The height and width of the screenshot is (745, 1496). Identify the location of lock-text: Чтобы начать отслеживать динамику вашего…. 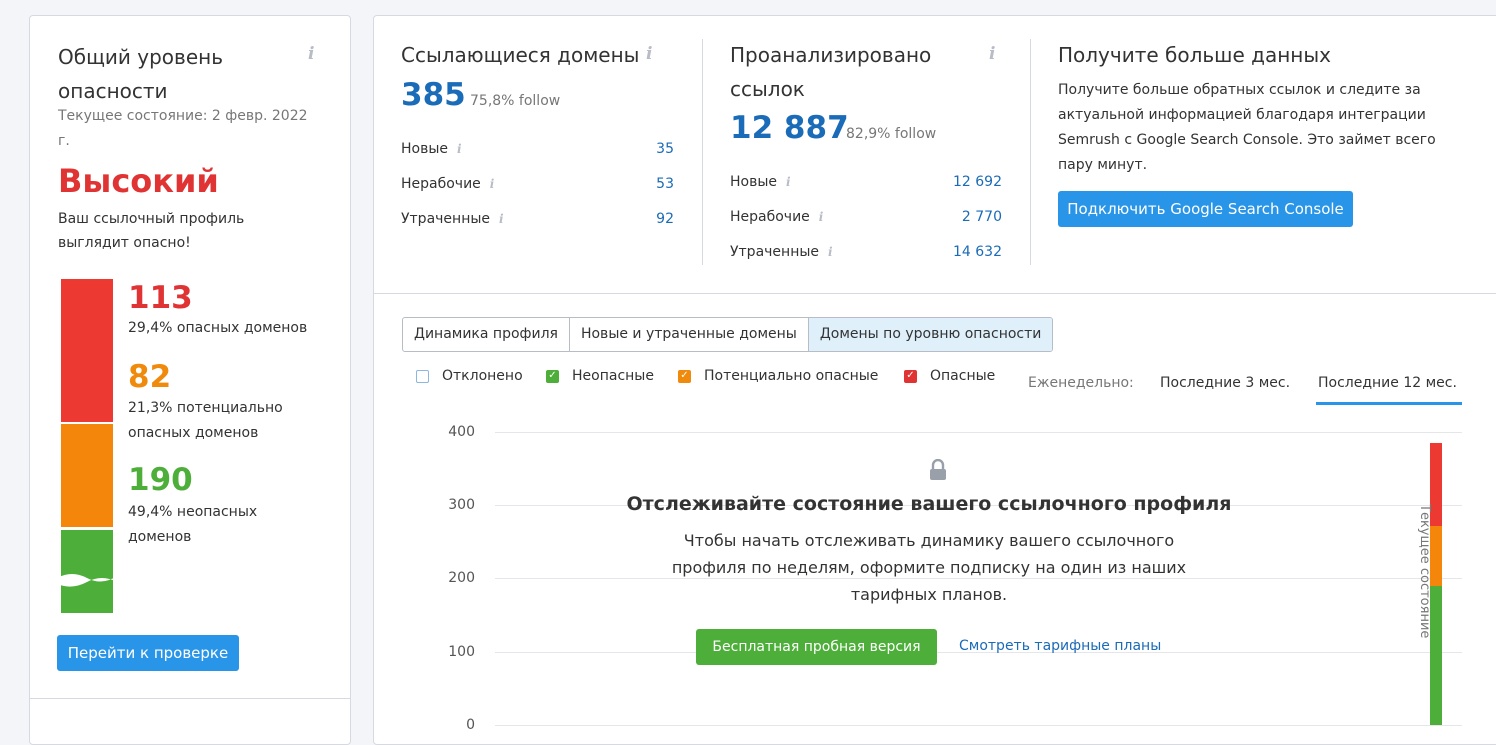
(929, 567).